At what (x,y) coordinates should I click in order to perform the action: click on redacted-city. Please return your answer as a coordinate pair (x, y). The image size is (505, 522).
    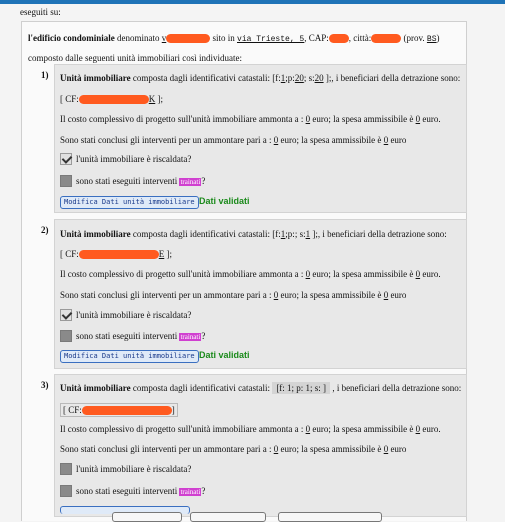
    Looking at the image, I should click on (386, 39).